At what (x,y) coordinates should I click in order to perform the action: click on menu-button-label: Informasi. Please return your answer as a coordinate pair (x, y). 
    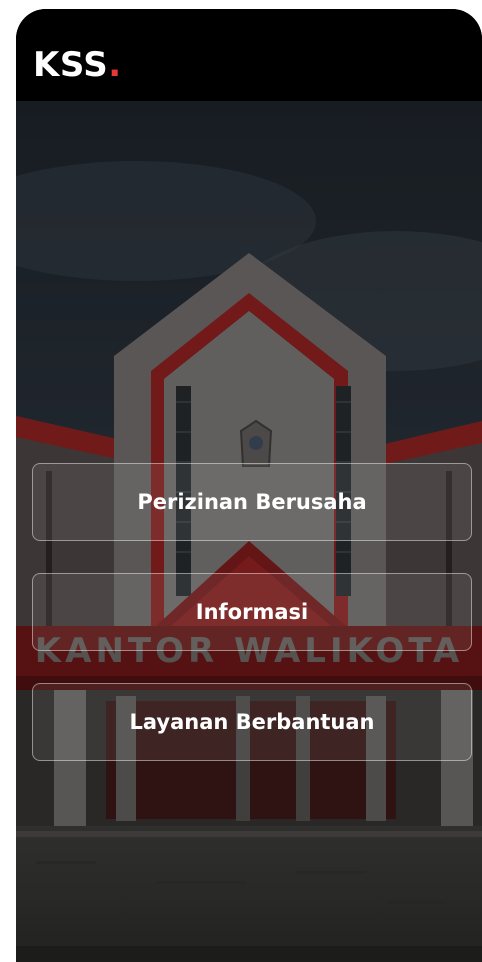
    Looking at the image, I should click on (252, 612).